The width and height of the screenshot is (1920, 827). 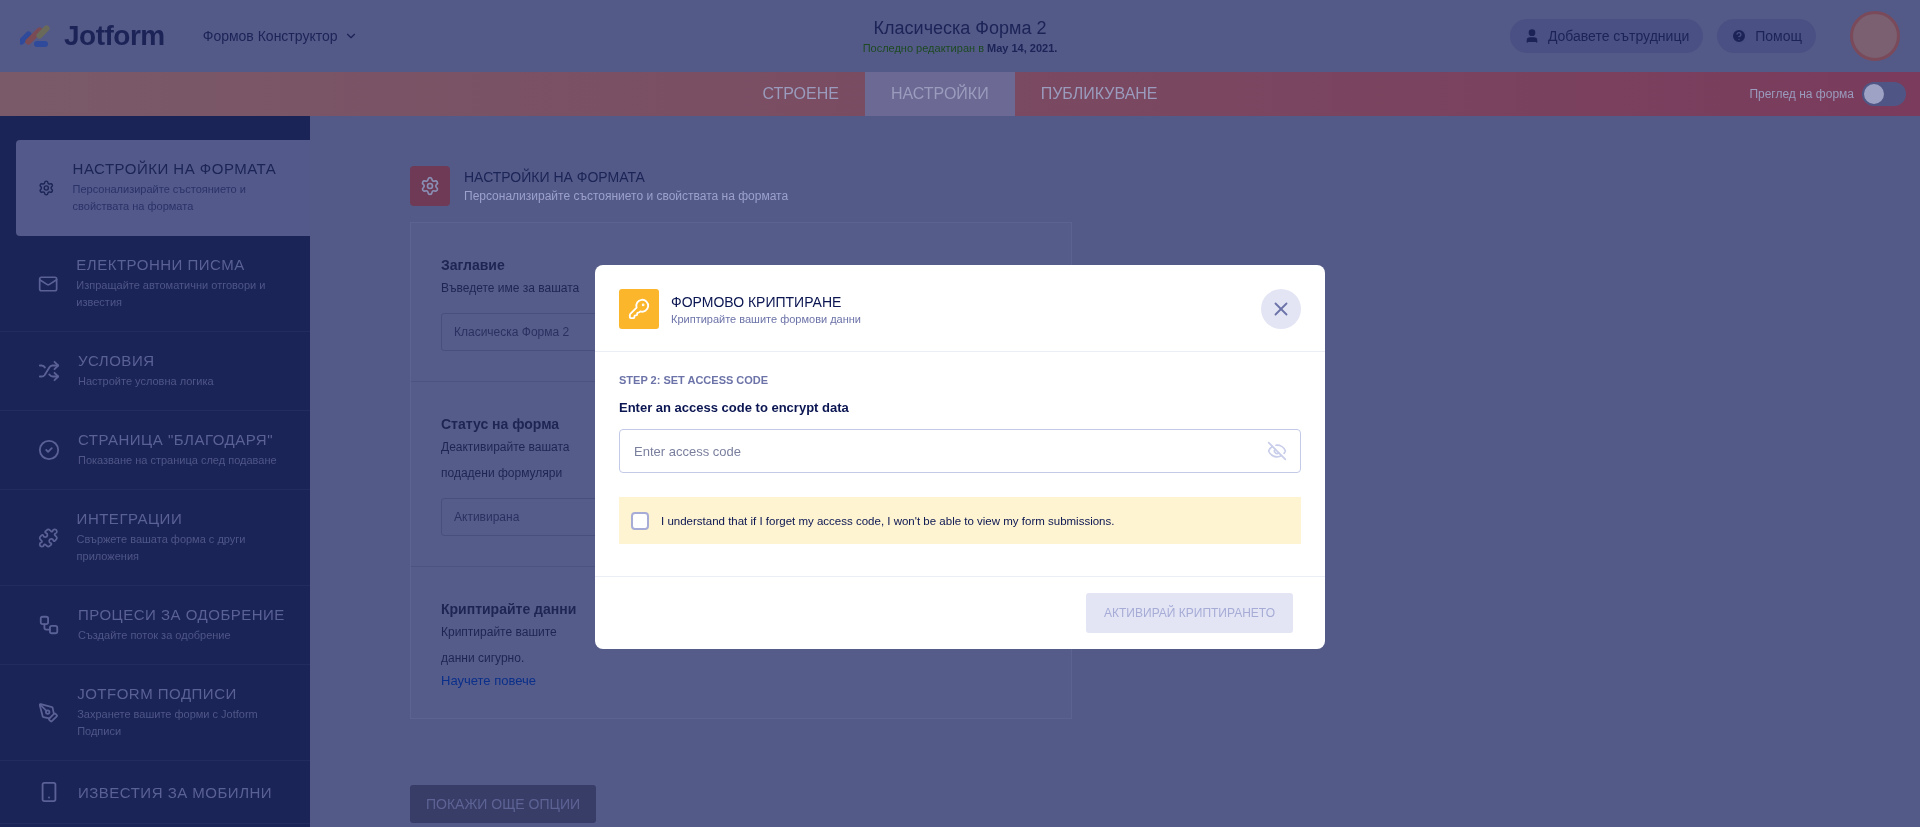 What do you see at coordinates (489, 680) in the screenshot?
I see `learn-more-link: Научете повече` at bounding box center [489, 680].